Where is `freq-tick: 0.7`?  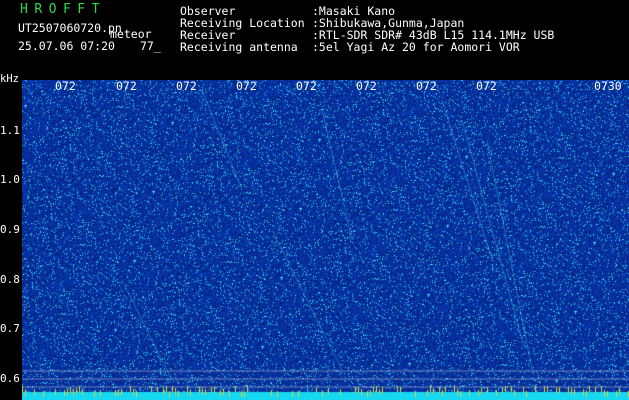 freq-tick: 0.7 is located at coordinates (10, 328).